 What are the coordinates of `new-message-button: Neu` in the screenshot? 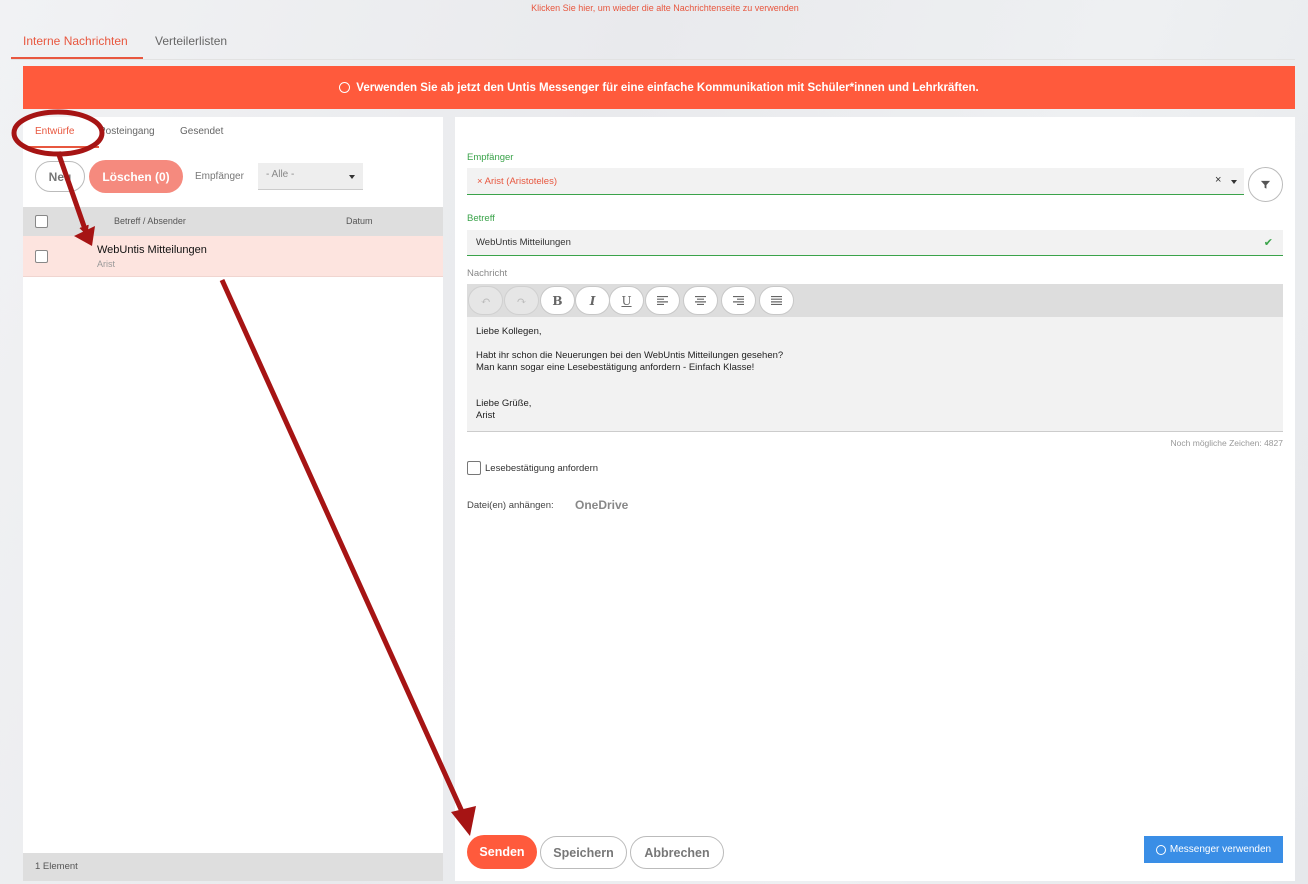 It's located at (60, 176).